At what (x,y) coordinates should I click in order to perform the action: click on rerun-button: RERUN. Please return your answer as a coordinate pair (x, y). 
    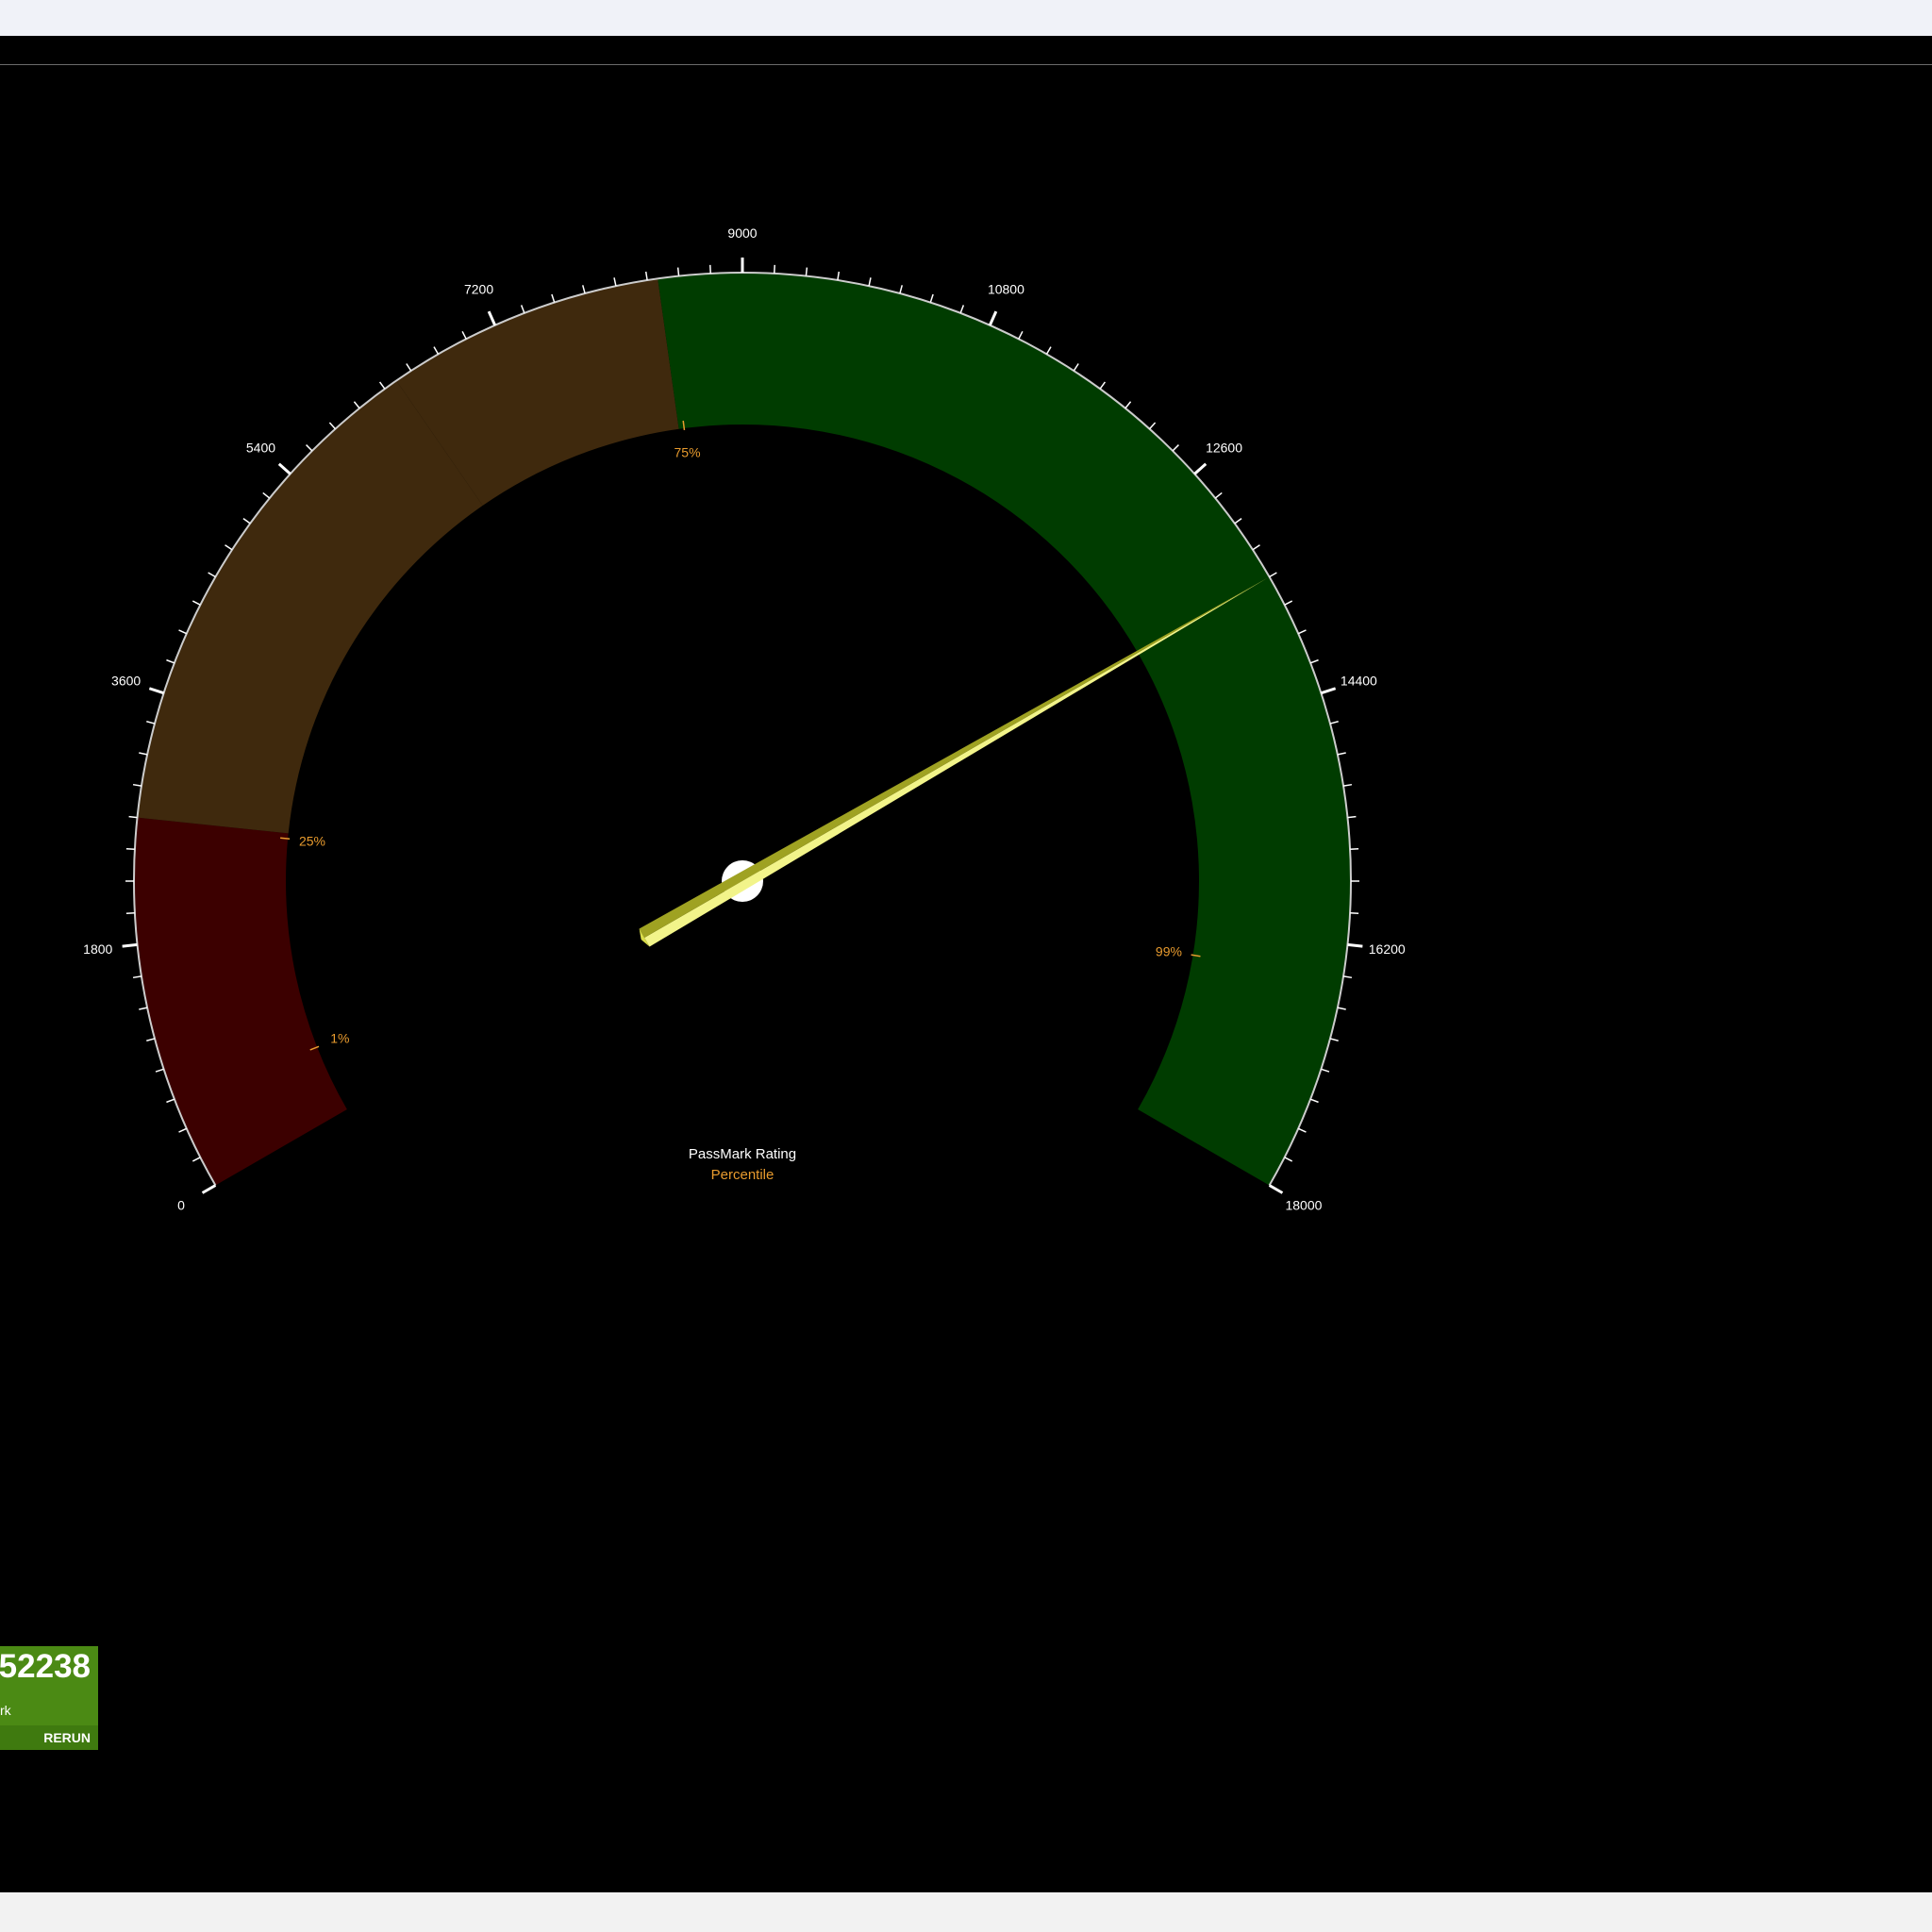
    Looking at the image, I should click on (67, 1738).